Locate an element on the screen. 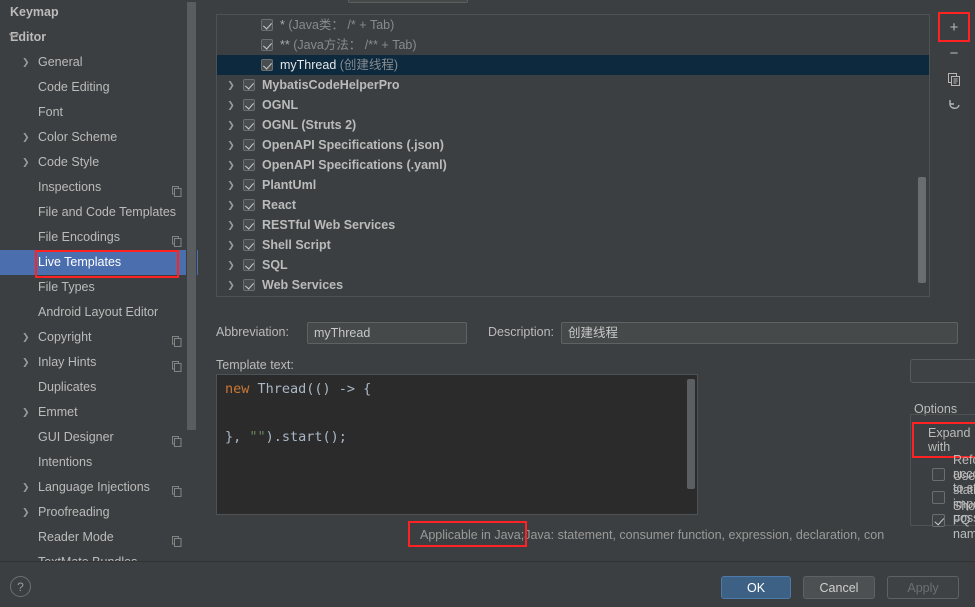 The width and height of the screenshot is (975, 607). sidebar-item-general: ❯ General is located at coordinates (99, 62).